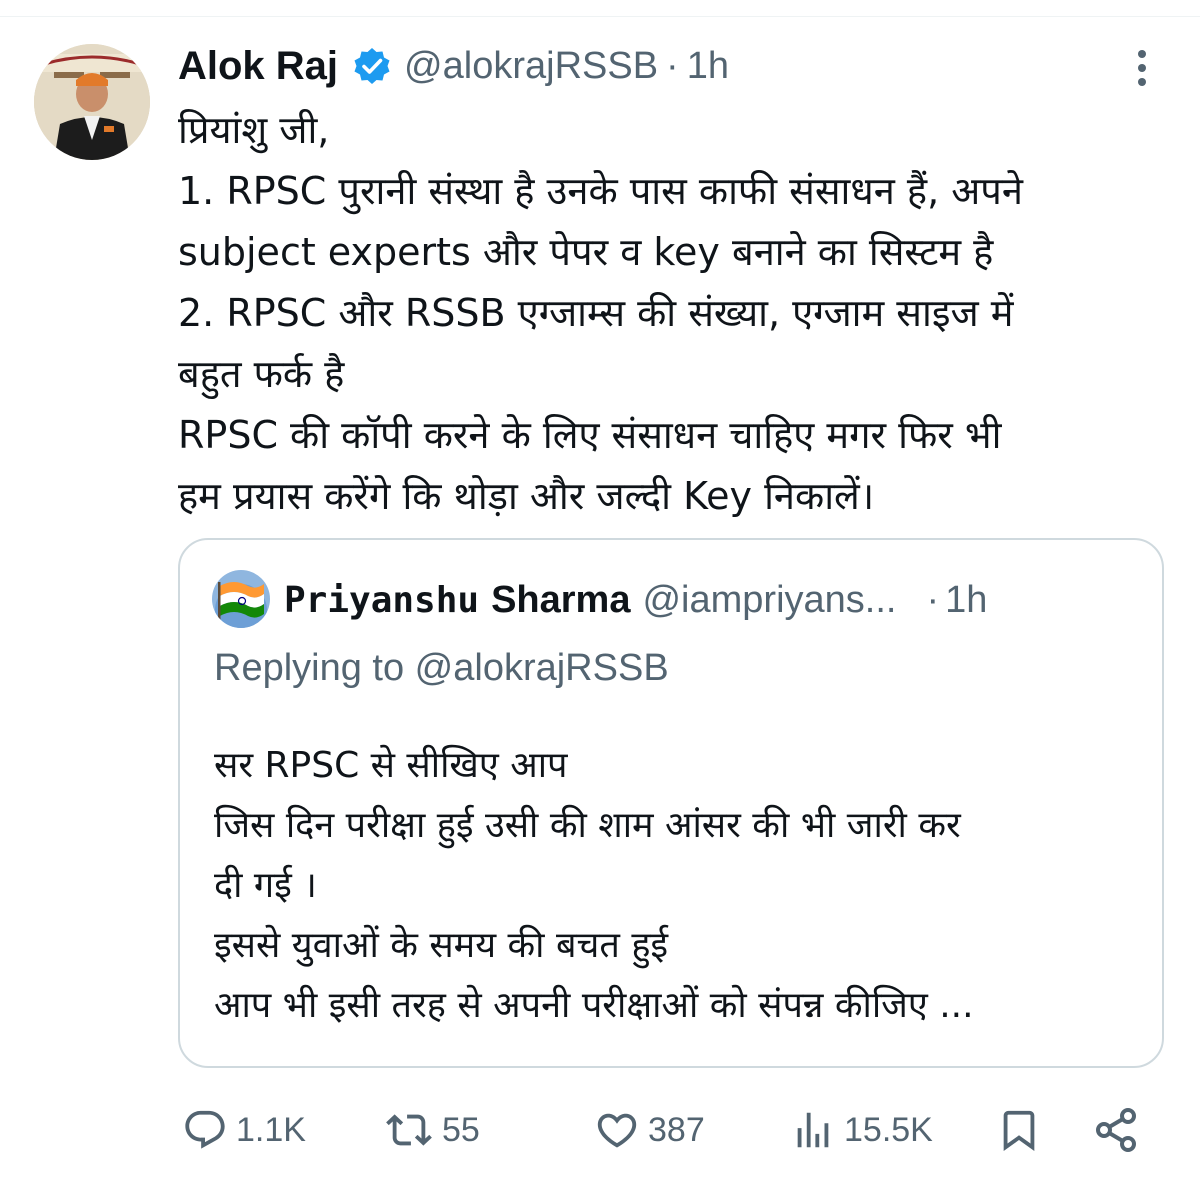  What do you see at coordinates (888, 1129) in the screenshot?
I see `view-count: 15.5K` at bounding box center [888, 1129].